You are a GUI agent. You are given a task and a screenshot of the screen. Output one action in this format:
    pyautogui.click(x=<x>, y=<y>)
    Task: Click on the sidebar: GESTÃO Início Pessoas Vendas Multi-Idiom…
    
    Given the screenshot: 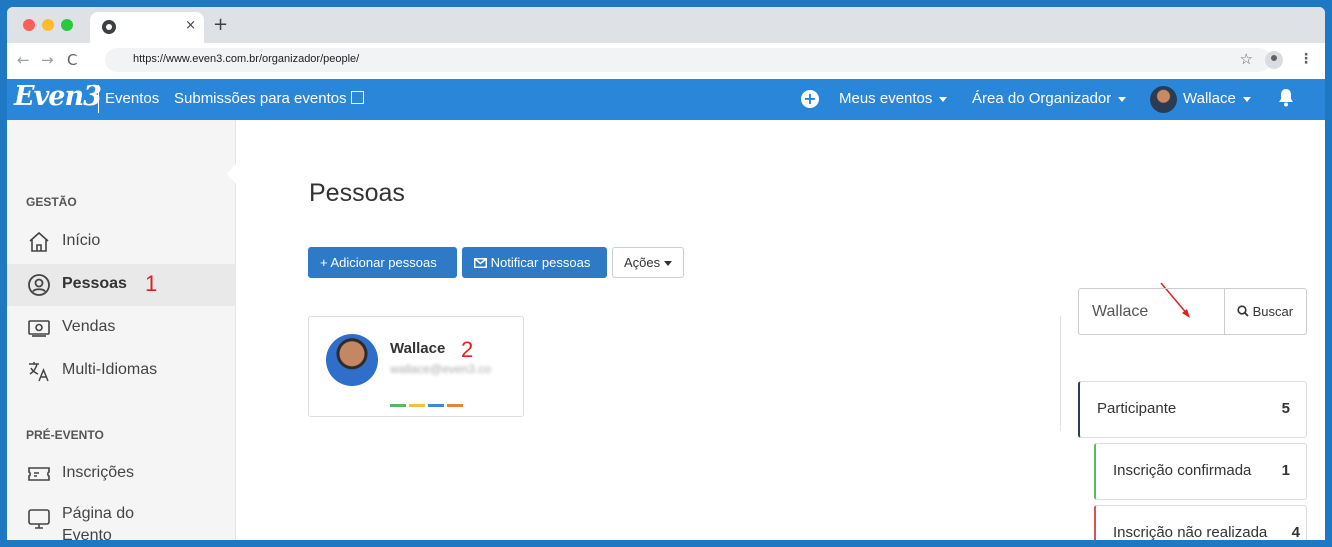 What is the action you would take?
    pyautogui.click(x=121, y=330)
    